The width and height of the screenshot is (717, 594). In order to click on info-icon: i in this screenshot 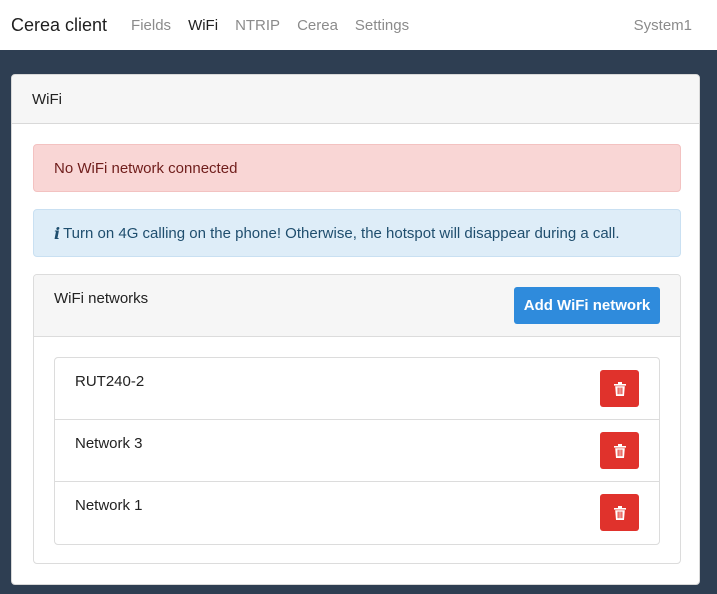, I will do `click(57, 233)`.